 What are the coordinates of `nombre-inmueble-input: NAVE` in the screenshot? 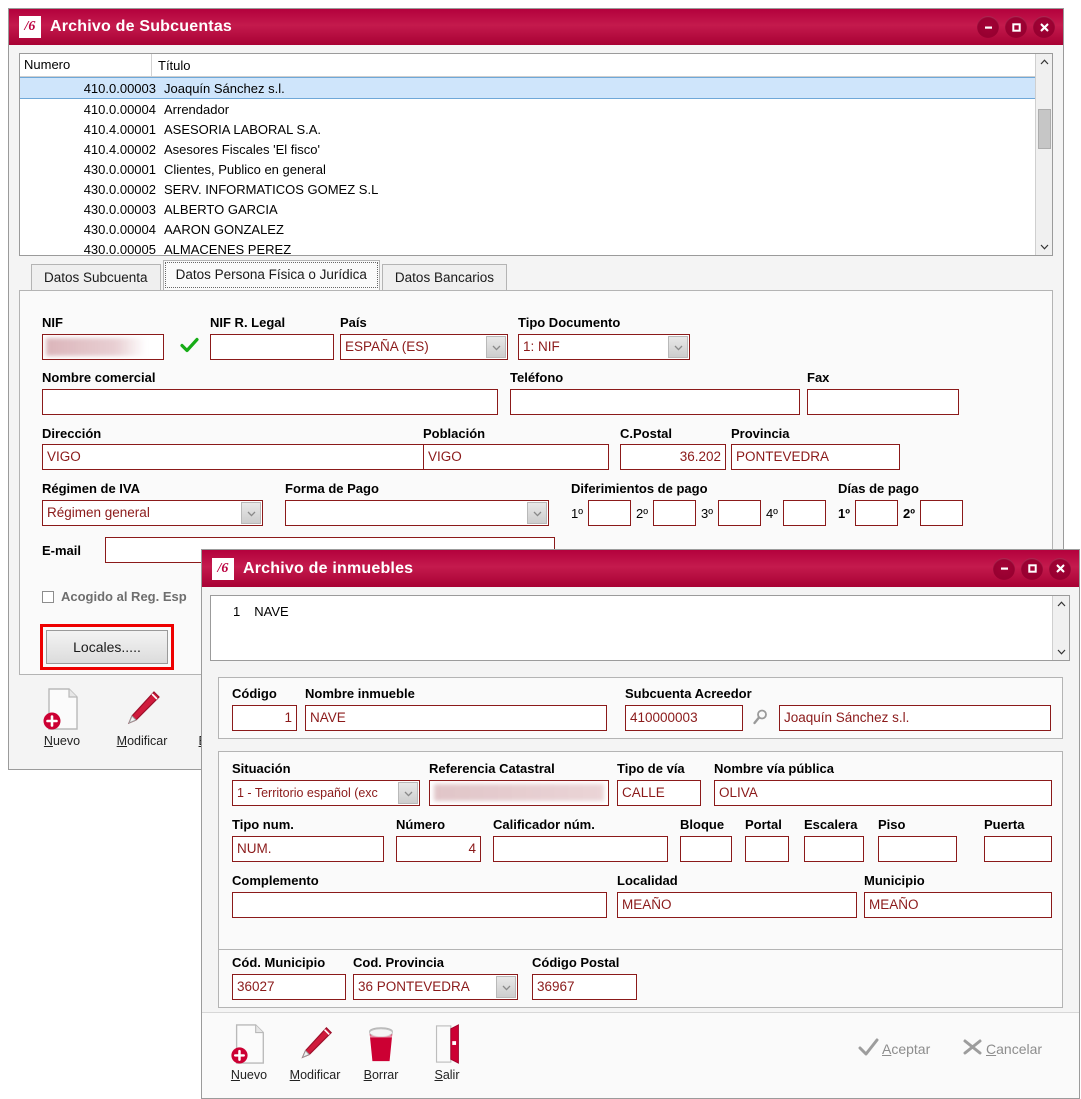 It's located at (456, 718).